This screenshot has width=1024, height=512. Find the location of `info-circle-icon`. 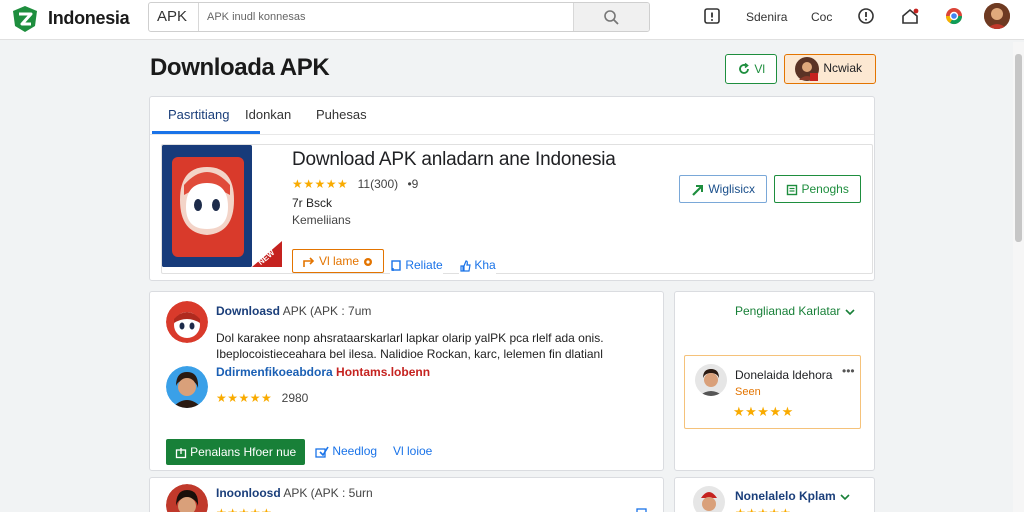

info-circle-icon is located at coordinates (866, 16).